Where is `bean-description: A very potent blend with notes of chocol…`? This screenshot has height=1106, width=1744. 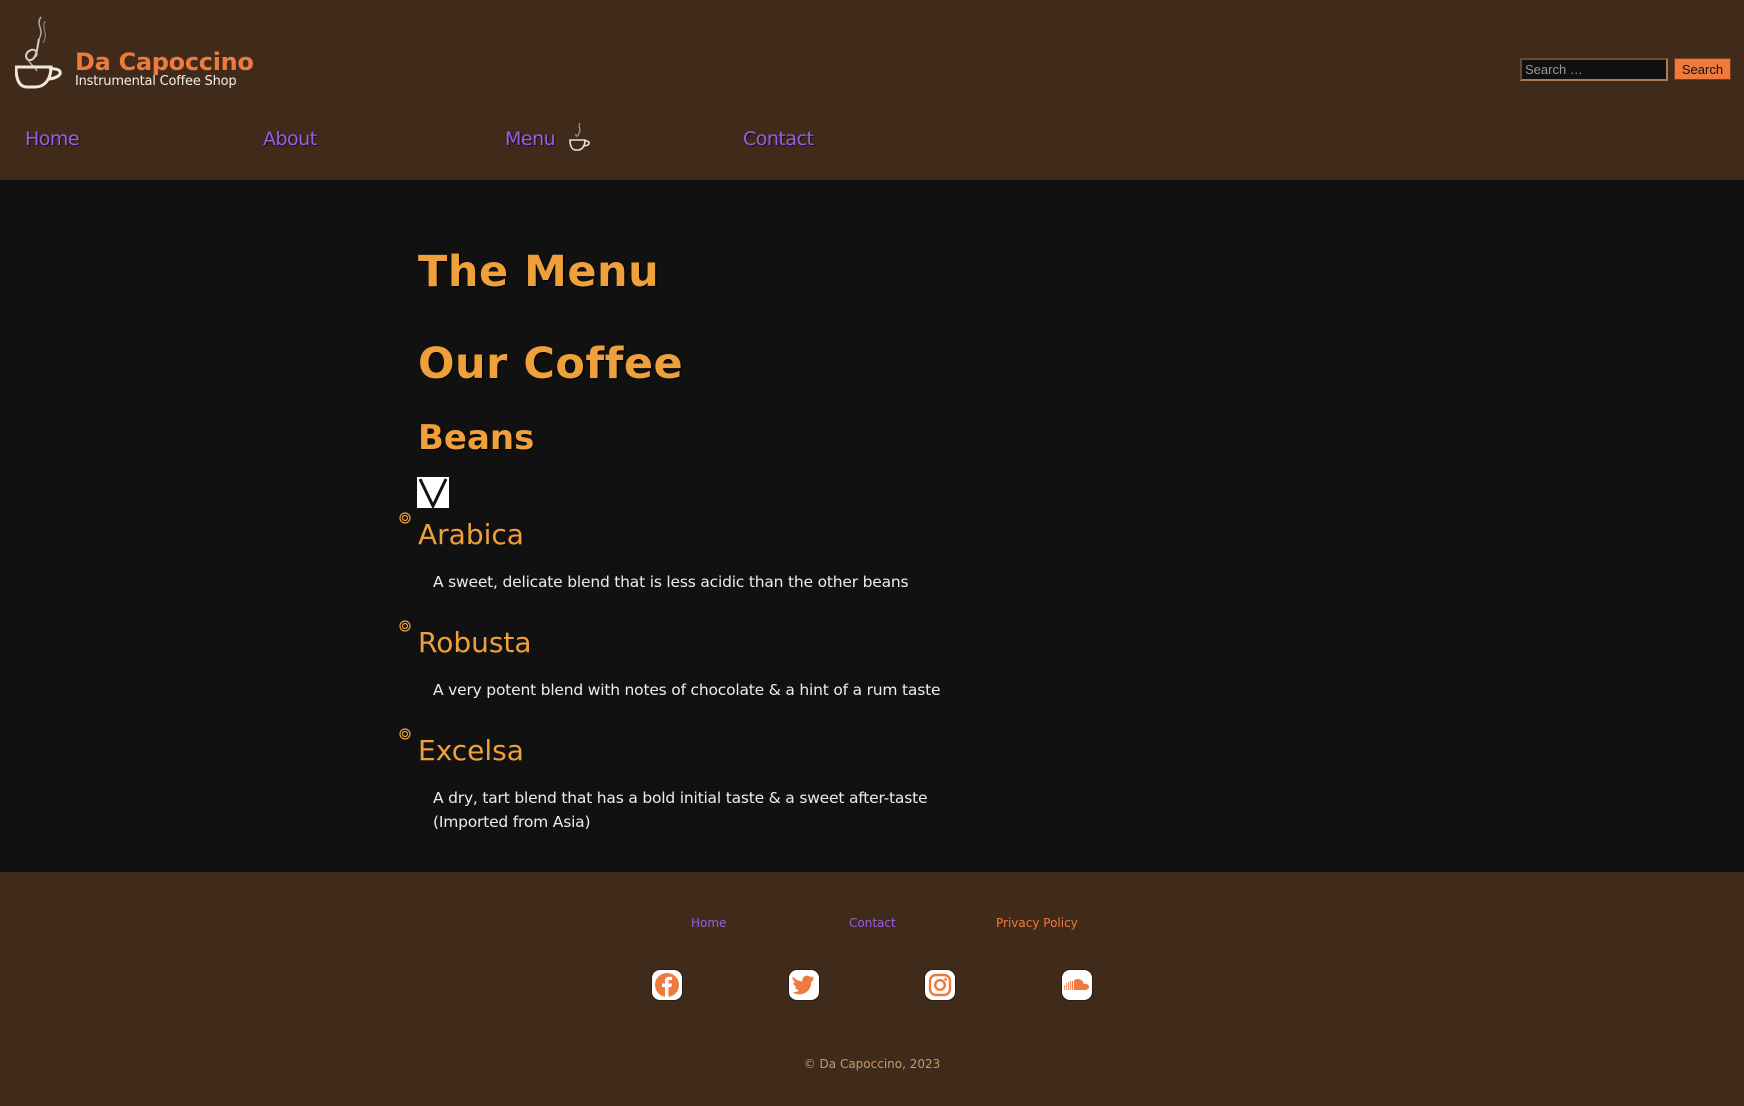 bean-description: A very potent blend with notes of chocol… is located at coordinates (687, 690).